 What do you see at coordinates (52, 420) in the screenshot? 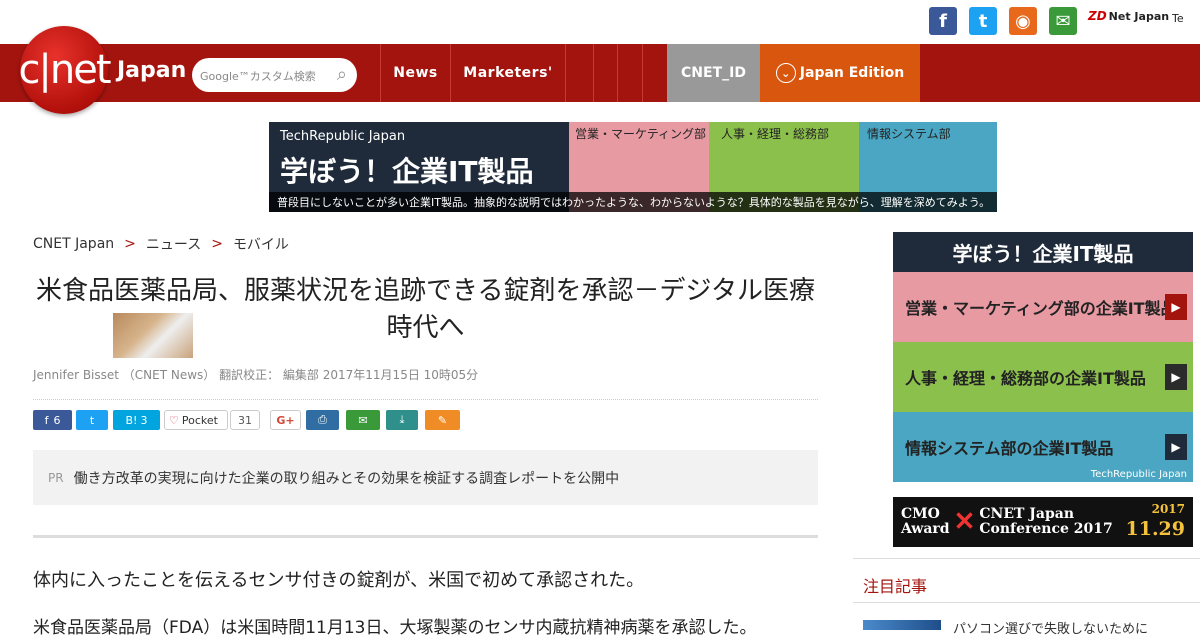
I see `facebook-share-button: f 6` at bounding box center [52, 420].